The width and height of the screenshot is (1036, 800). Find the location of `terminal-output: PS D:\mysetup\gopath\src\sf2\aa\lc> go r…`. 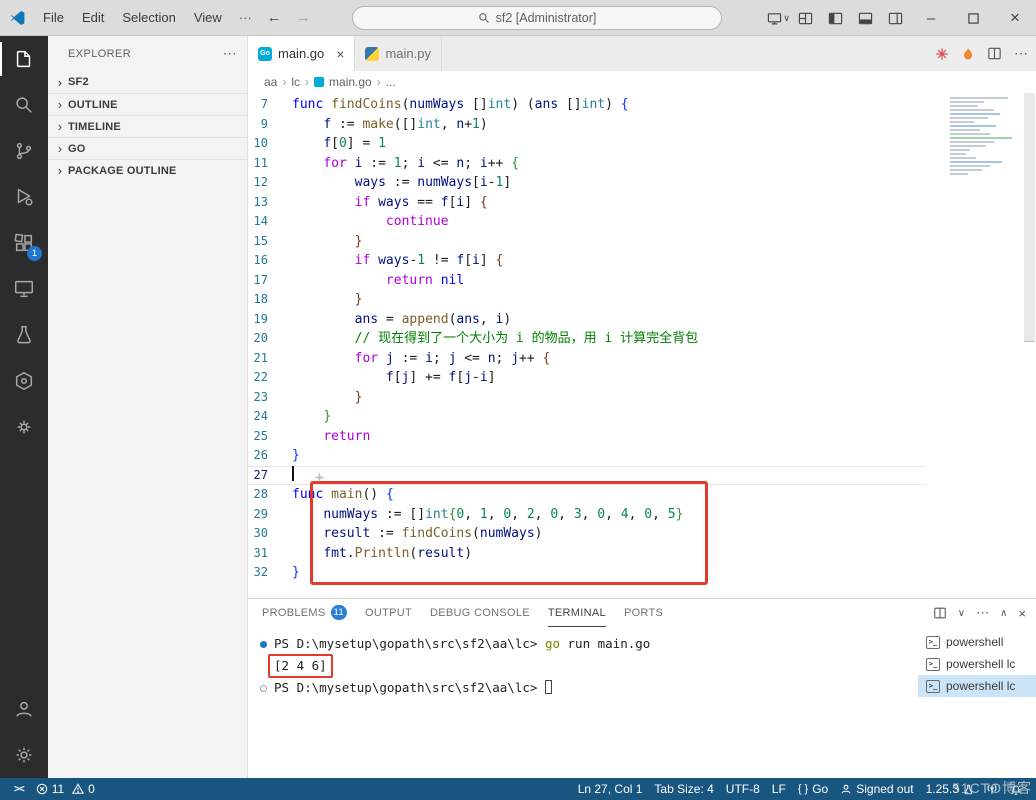

terminal-output: PS D:\mysetup\gopath\src\sf2\aa\lc> go r… is located at coordinates (583, 702).